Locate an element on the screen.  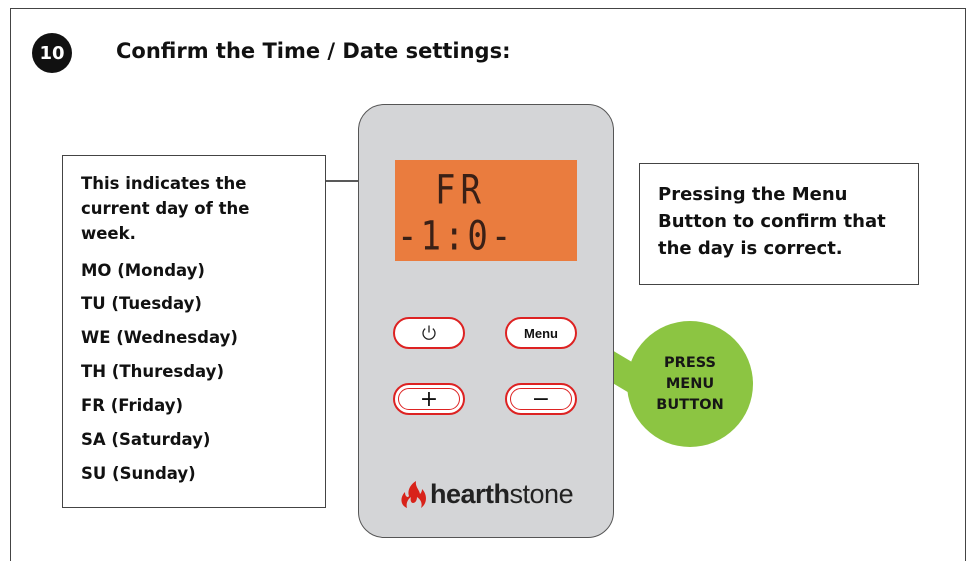
hearthstone-logo: hearthstone is located at coordinates (486, 494).